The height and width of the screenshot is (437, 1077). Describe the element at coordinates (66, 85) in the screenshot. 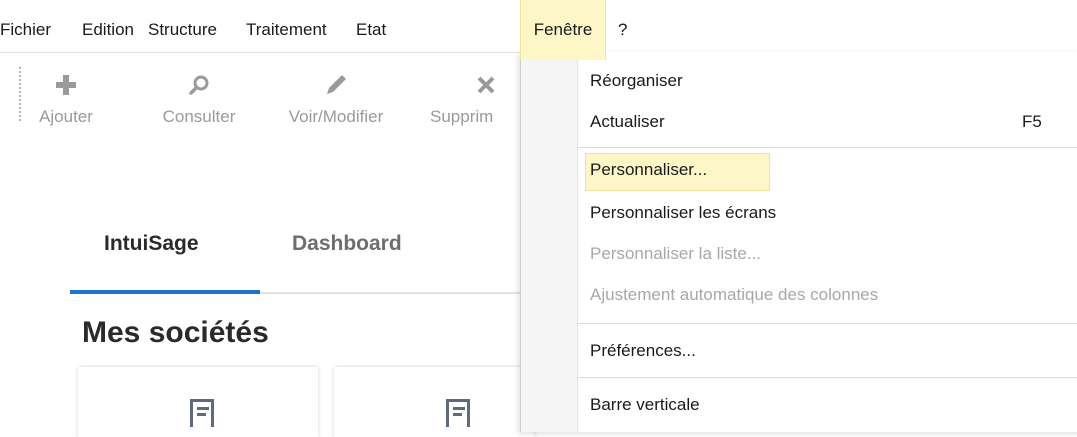

I see `plus-icon` at that location.